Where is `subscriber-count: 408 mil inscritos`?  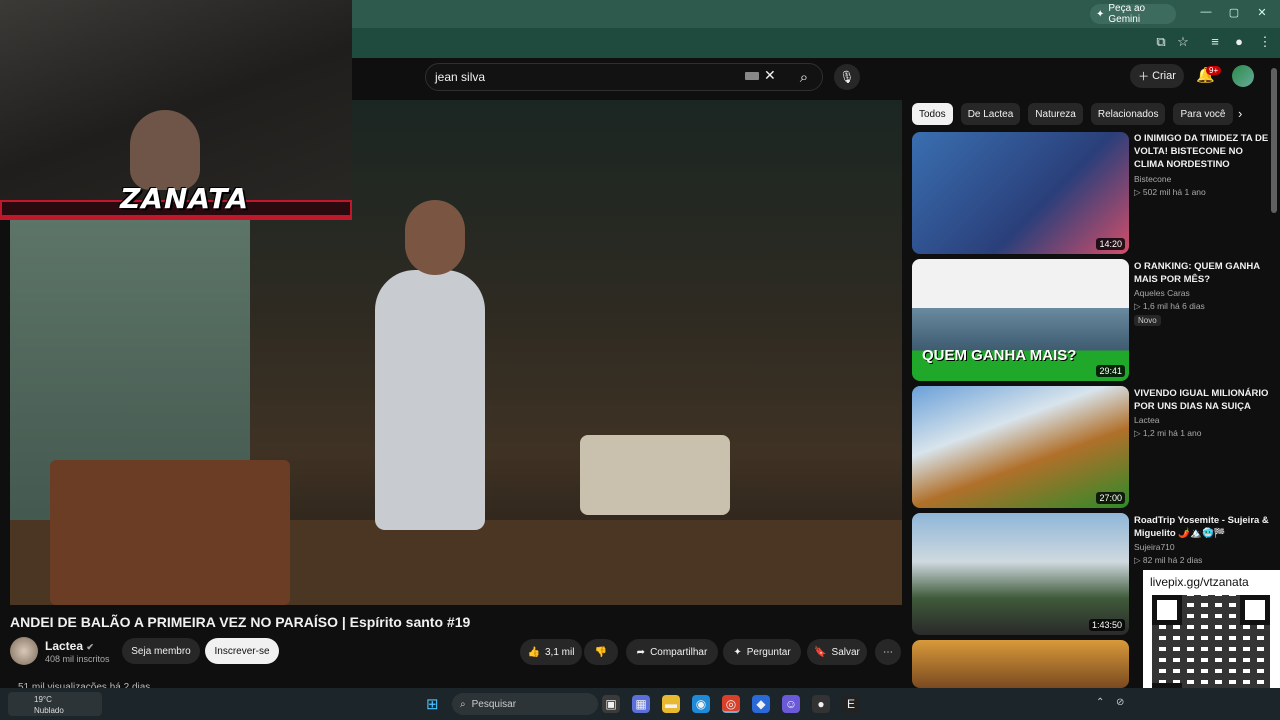
subscriber-count: 408 mil inscritos is located at coordinates (77, 659).